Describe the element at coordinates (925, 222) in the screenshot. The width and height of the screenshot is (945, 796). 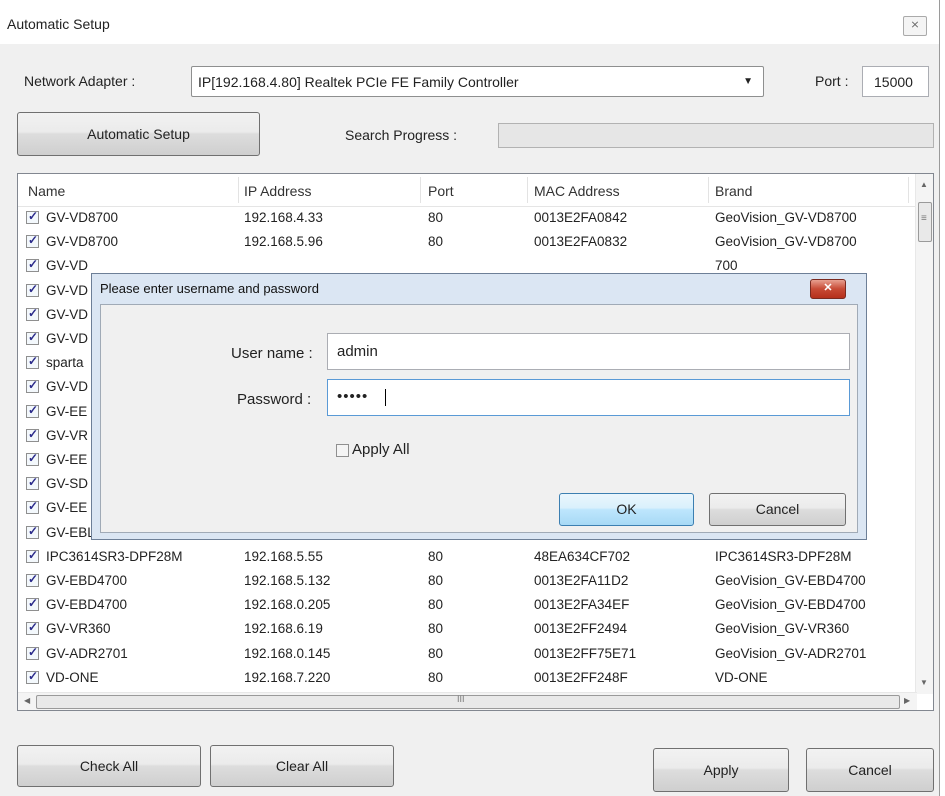
I see `vertical-scroll-thumb: ≡` at that location.